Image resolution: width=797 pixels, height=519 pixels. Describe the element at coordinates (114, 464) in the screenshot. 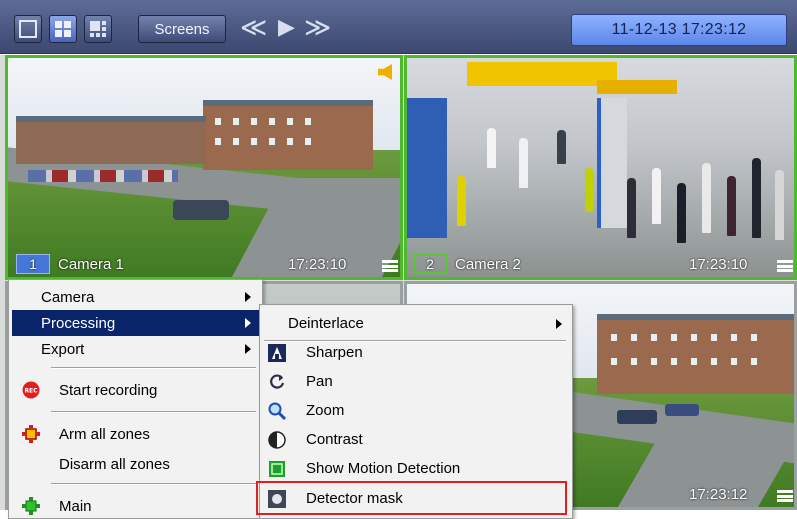

I see `menu-item-disarm-all-zones-label: Disarm all zones` at that location.